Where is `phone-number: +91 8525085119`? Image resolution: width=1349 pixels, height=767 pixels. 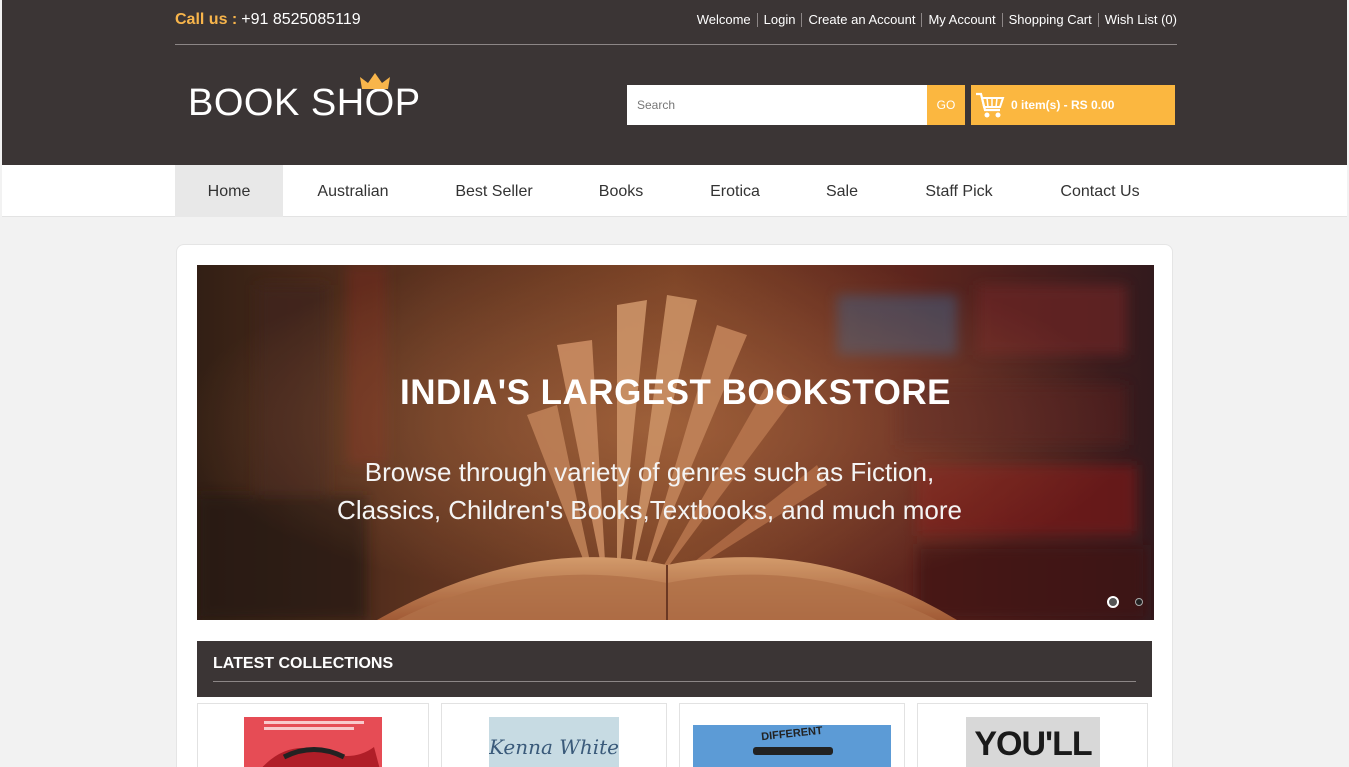 phone-number: +91 8525085119 is located at coordinates (300, 19).